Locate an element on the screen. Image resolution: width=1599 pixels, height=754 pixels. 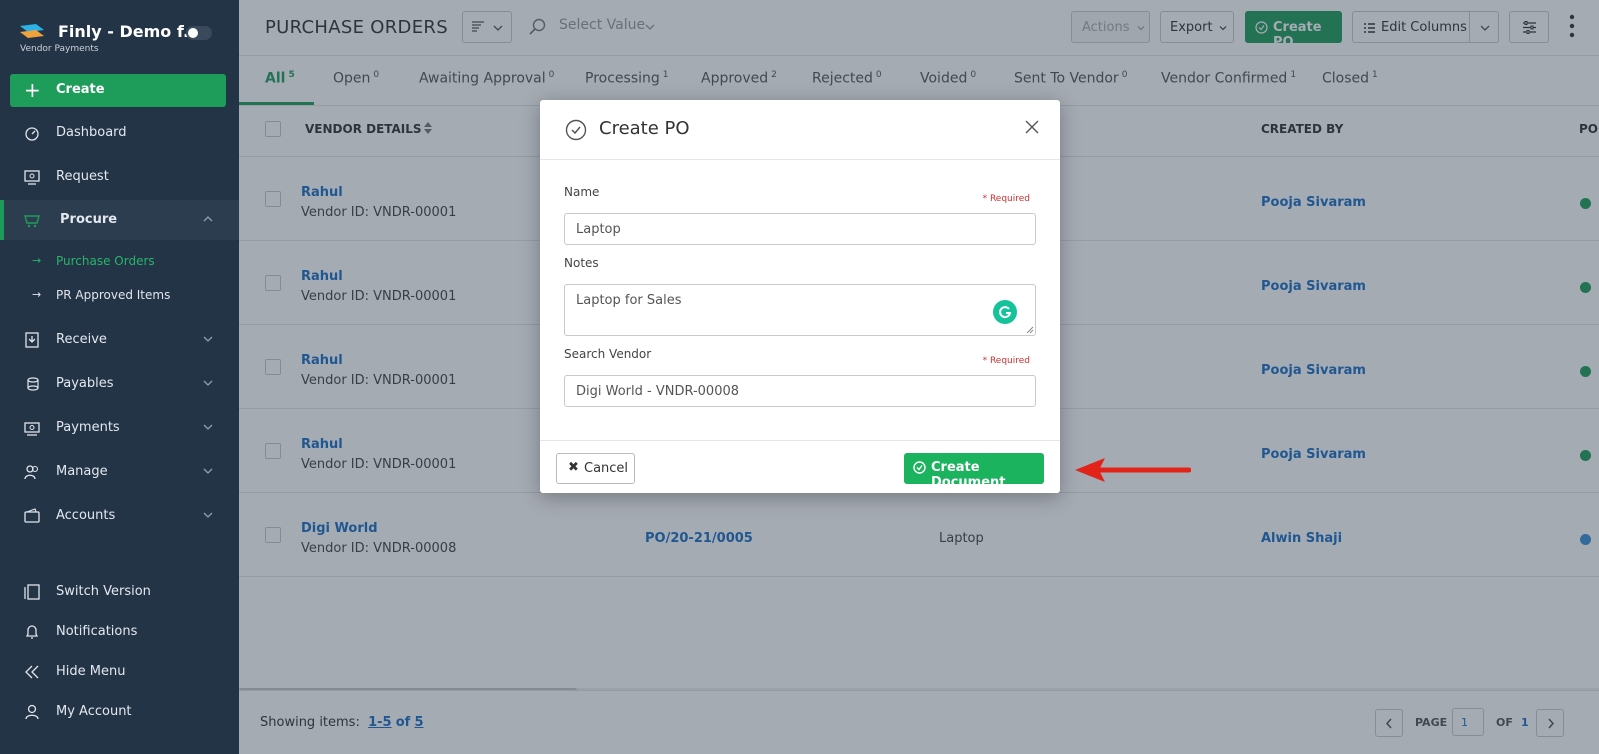
dialog-header: Create PO is located at coordinates (800, 130).